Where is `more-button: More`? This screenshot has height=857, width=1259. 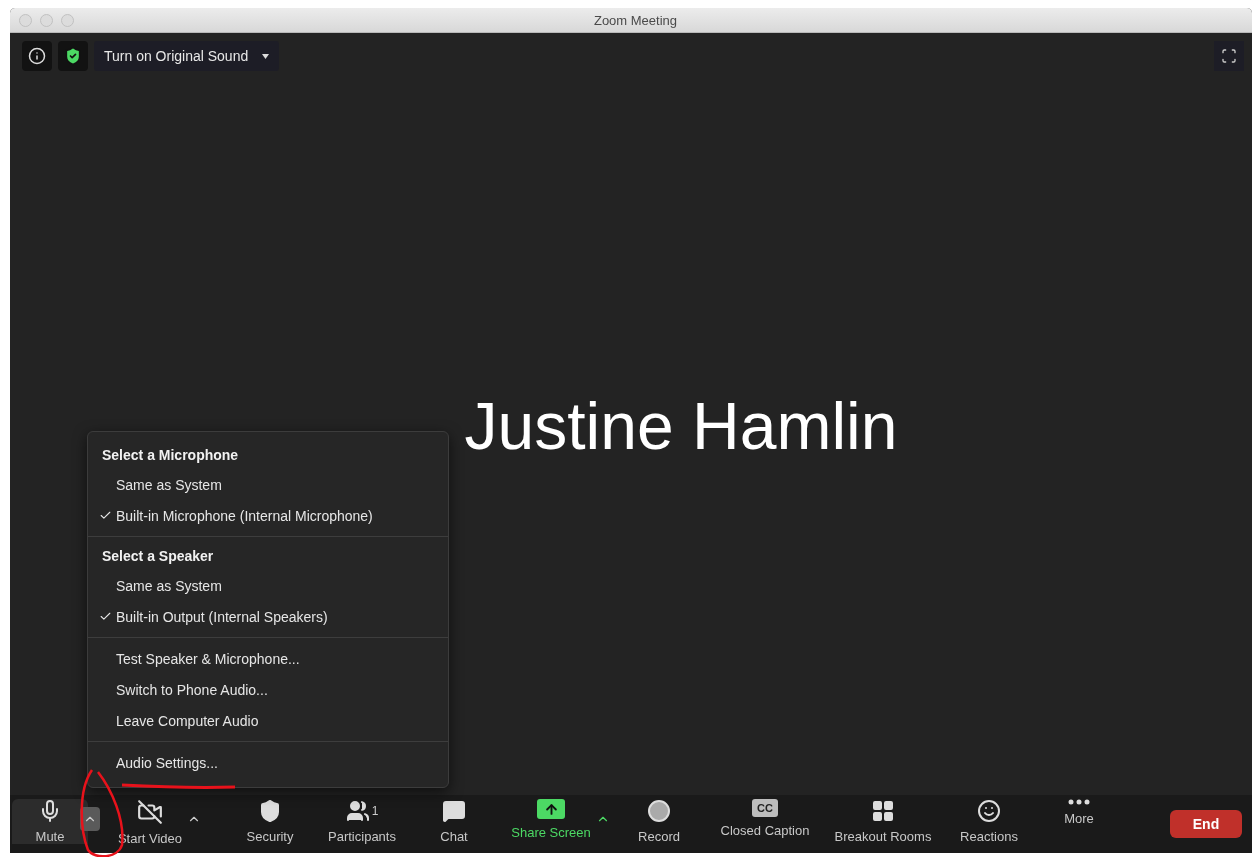
more-button: More is located at coordinates (1079, 812).